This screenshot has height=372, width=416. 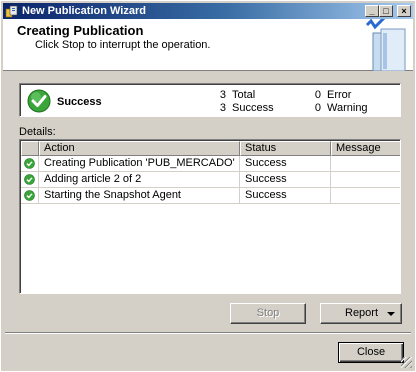 I want to click on dropdown-arrow-icon, so click(x=391, y=314).